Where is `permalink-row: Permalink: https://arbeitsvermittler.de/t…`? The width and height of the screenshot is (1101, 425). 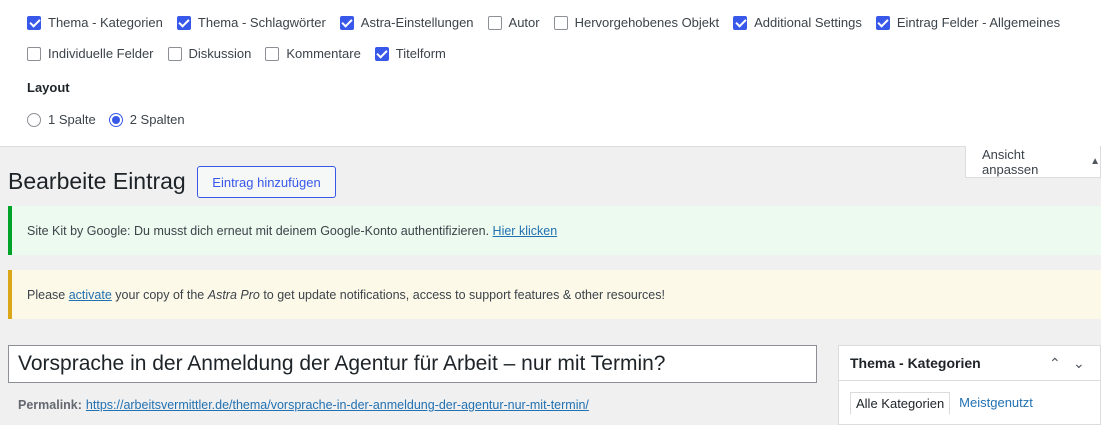 permalink-row: Permalink: https://arbeitsvermittler.de/t… is located at coordinates (303, 405).